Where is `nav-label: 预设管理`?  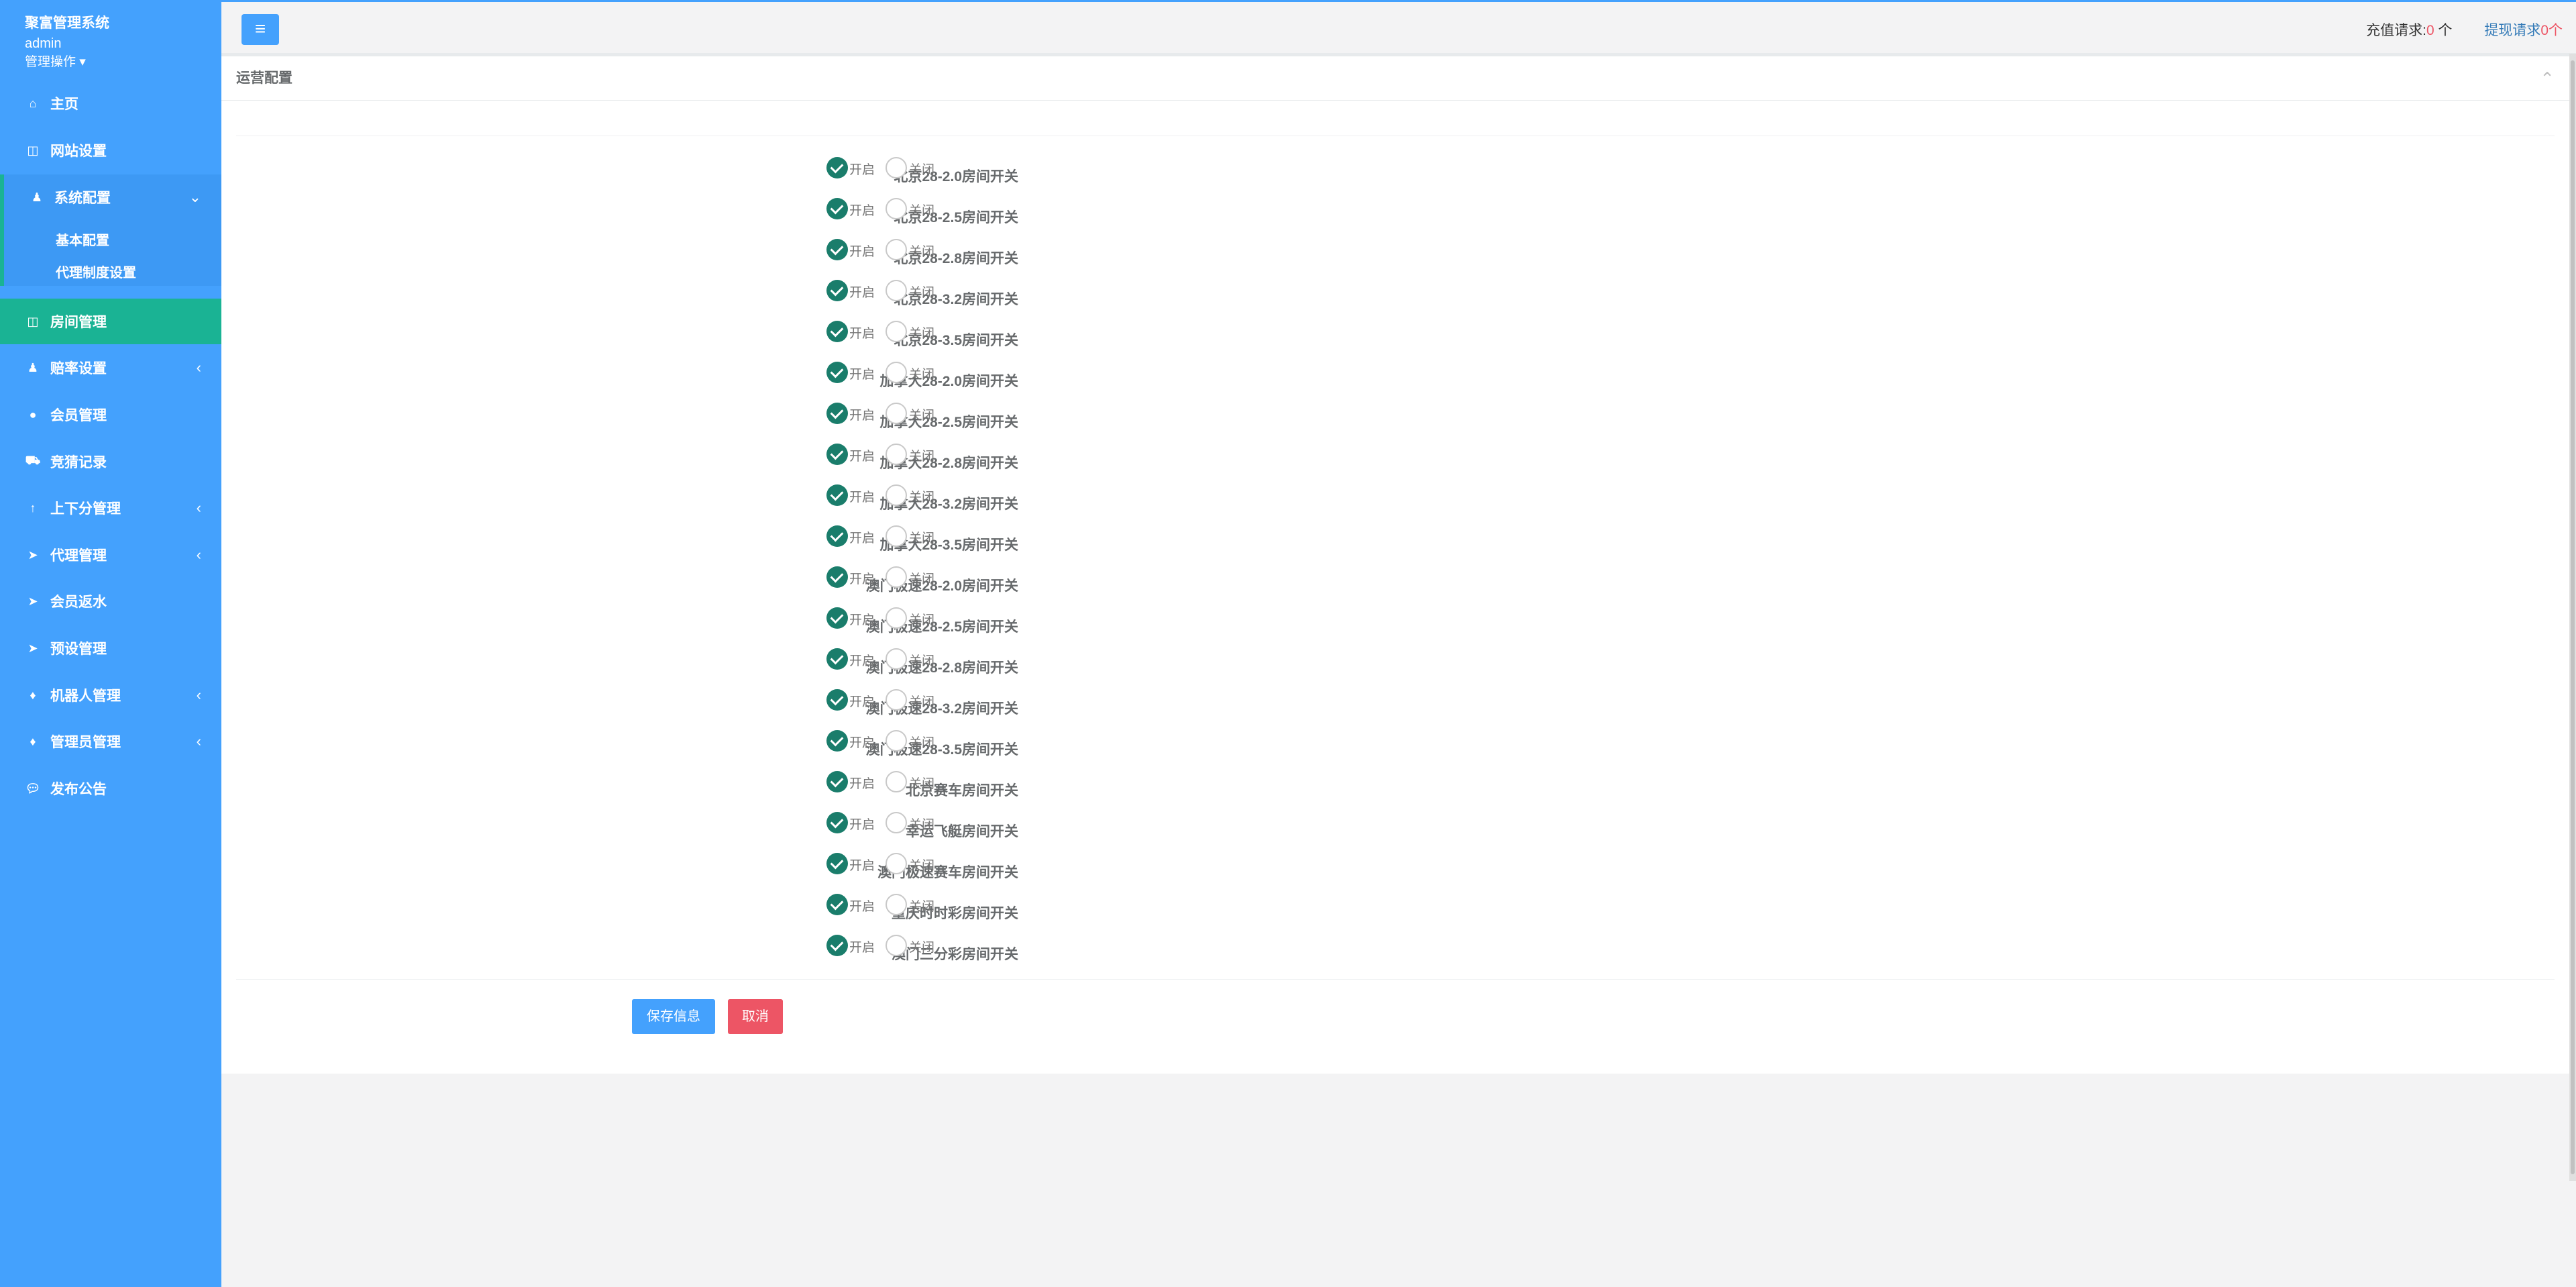 nav-label: 预设管理 is located at coordinates (78, 649).